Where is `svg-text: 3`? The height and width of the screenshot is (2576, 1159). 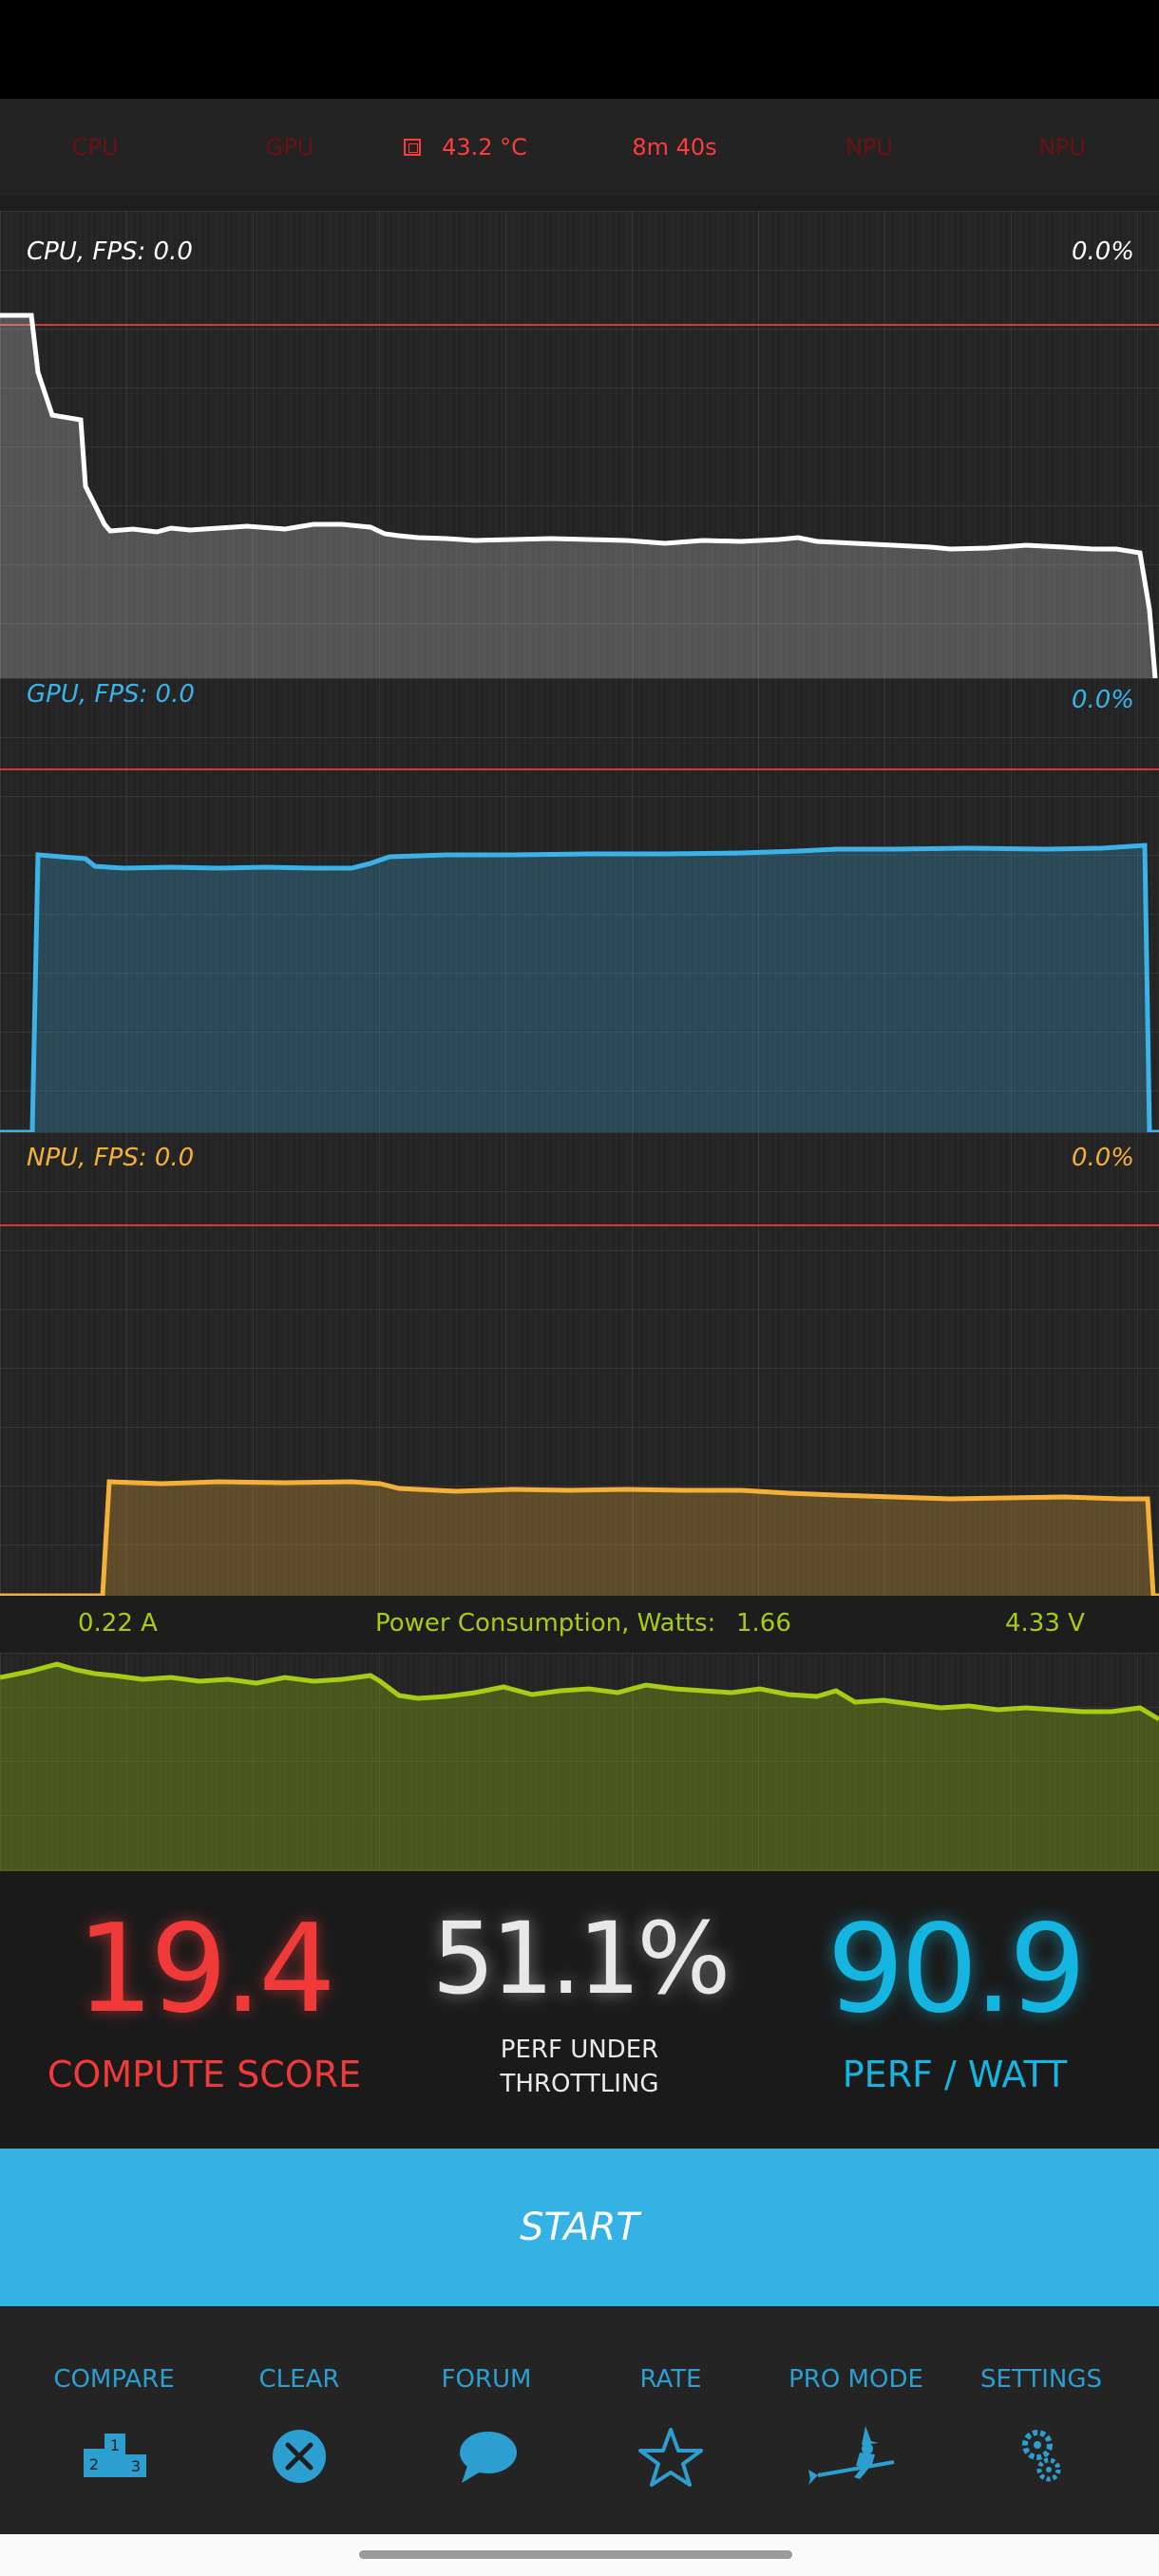
svg-text: 3 is located at coordinates (136, 2466).